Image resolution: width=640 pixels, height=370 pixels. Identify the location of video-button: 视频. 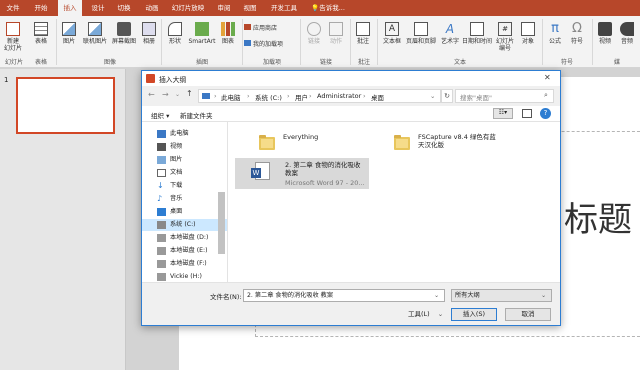
(605, 33).